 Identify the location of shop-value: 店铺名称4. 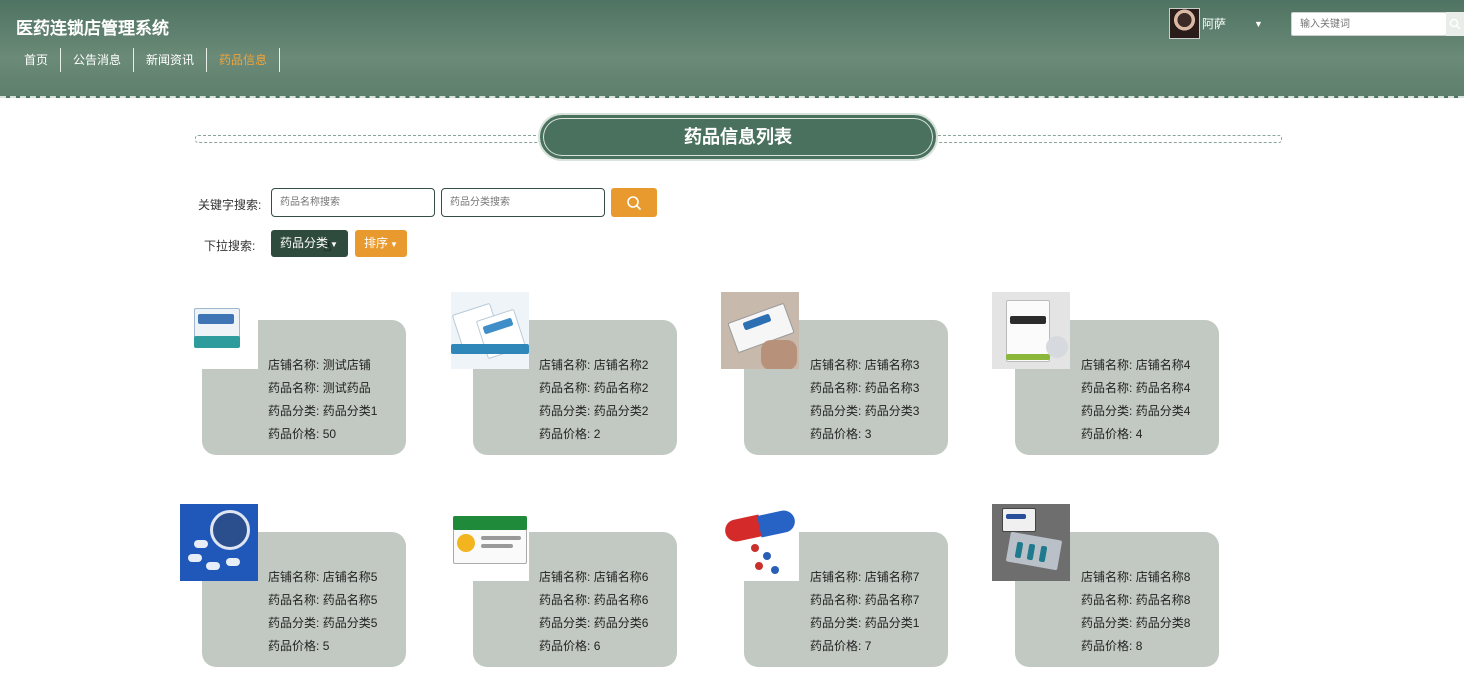
(1163, 365).